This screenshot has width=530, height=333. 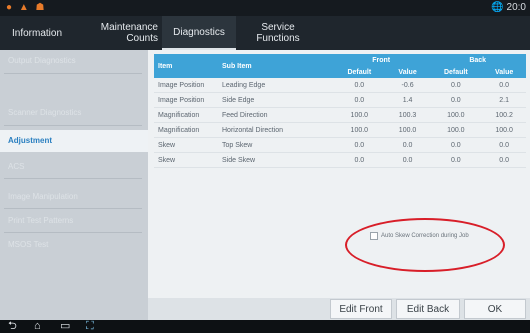 What do you see at coordinates (361, 309) in the screenshot?
I see `edit-front-button: Edit Front` at bounding box center [361, 309].